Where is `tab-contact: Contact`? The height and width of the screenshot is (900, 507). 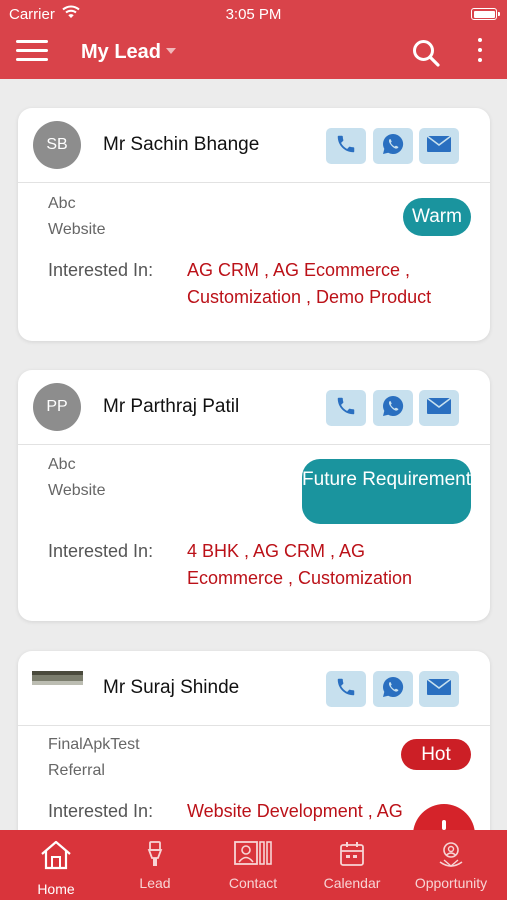 tab-contact: Contact is located at coordinates (253, 865).